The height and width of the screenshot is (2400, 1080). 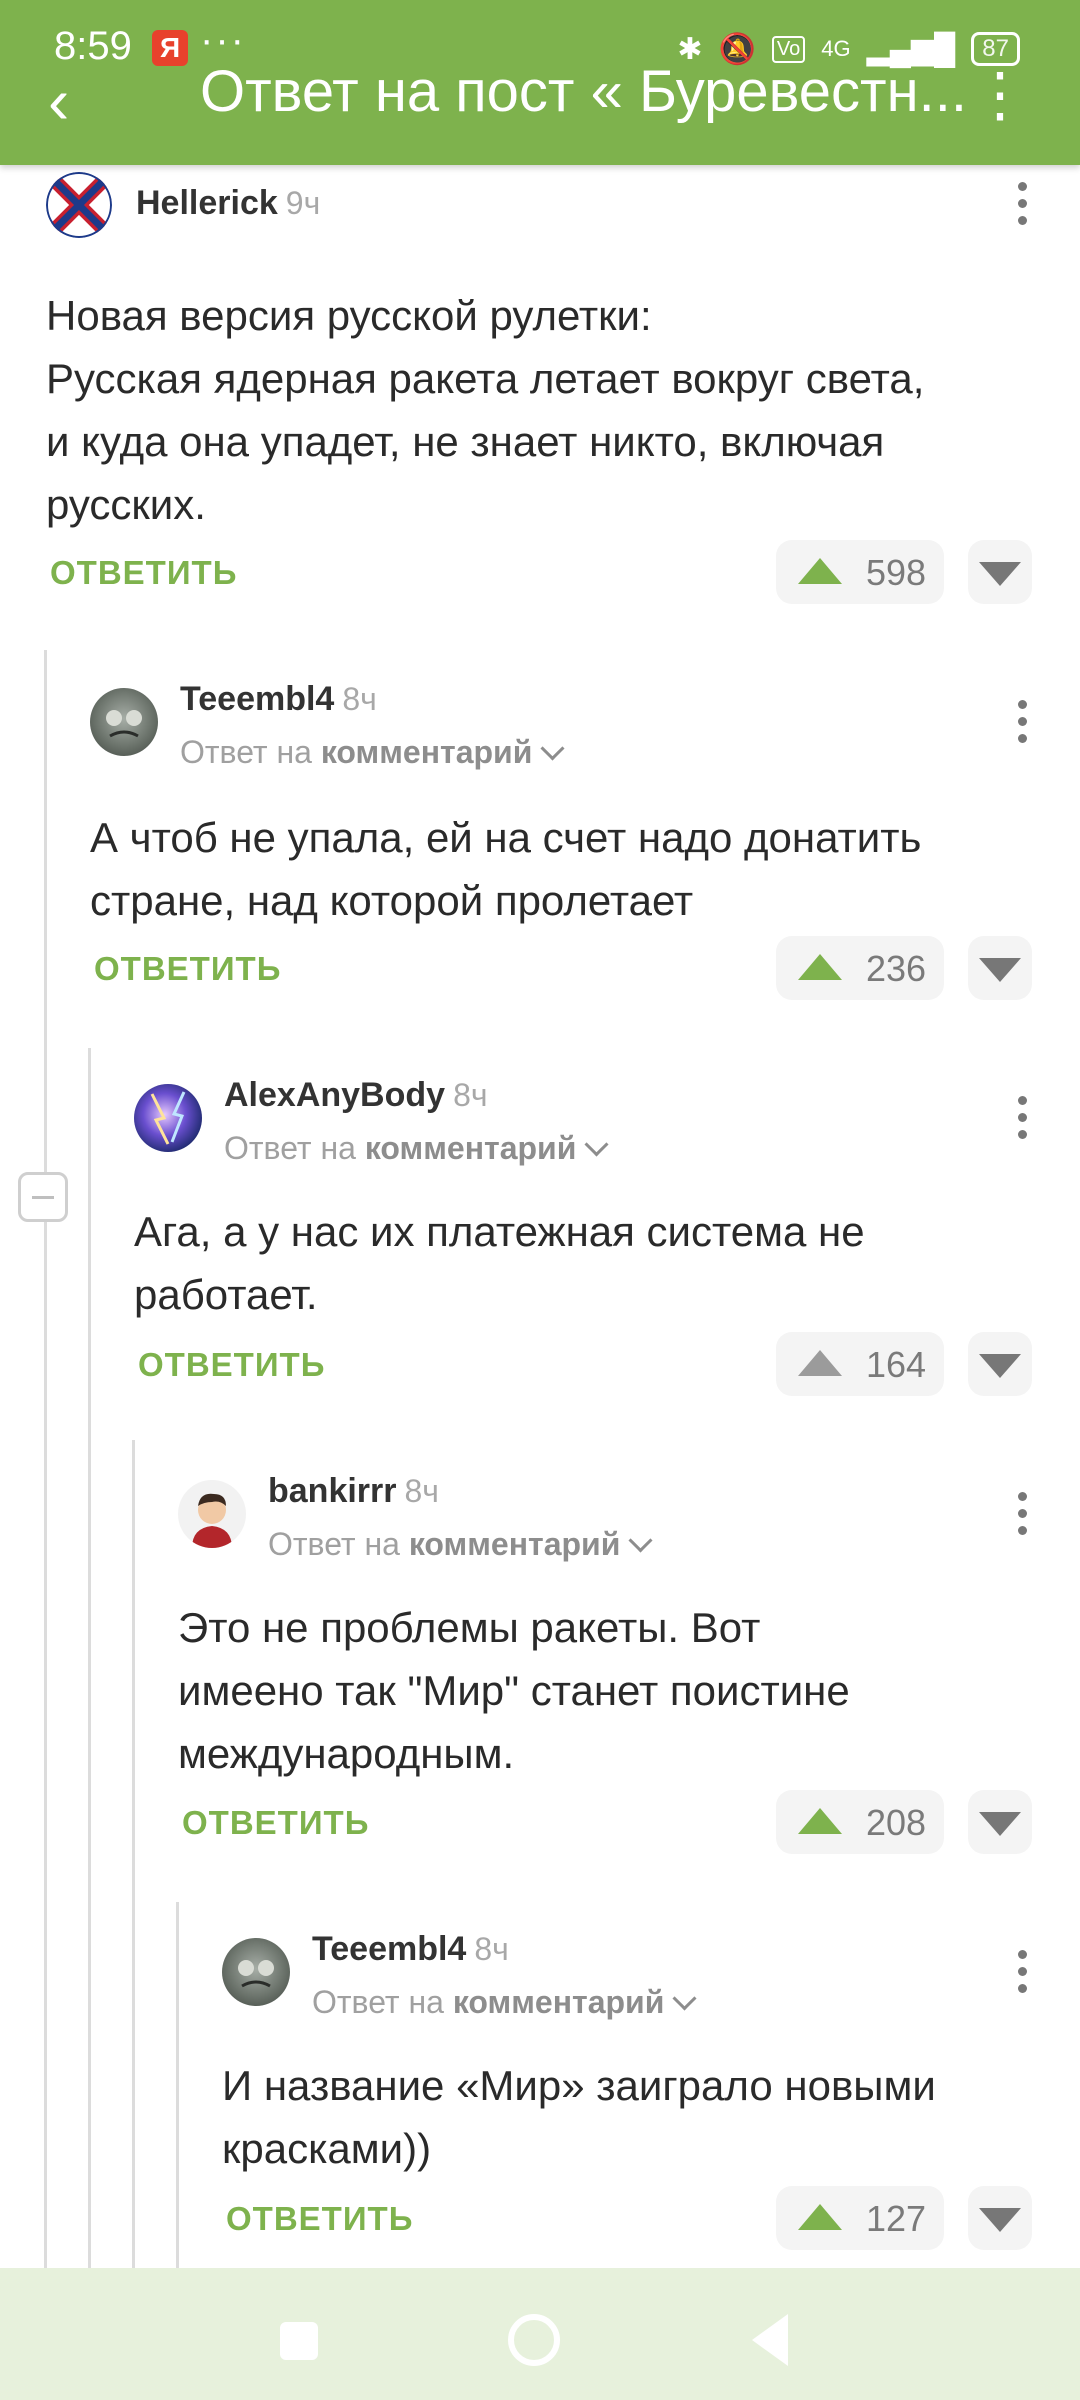 What do you see at coordinates (896, 1364) in the screenshot?
I see `vote-count: 164` at bounding box center [896, 1364].